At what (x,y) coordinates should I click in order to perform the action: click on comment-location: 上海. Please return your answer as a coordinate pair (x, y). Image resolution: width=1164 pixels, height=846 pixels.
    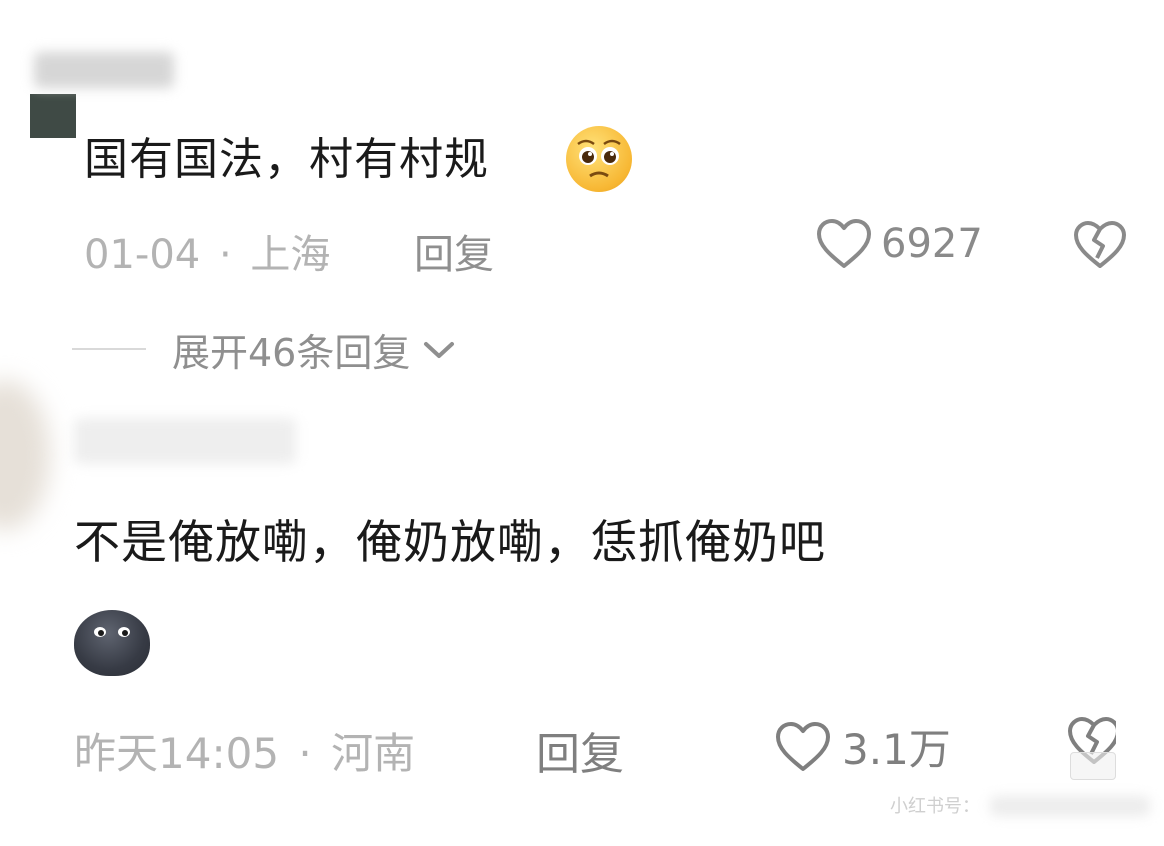
    Looking at the image, I should click on (290, 255).